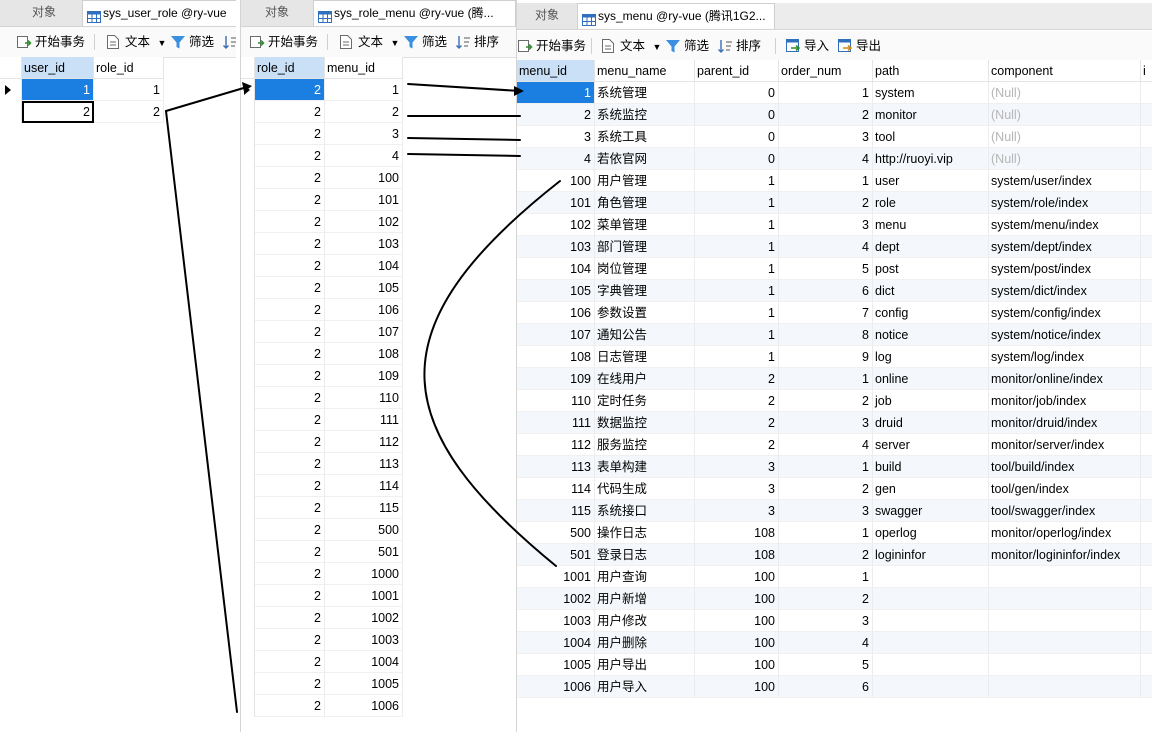  What do you see at coordinates (834, 511) in the screenshot?
I see `table-row: 115 系统接口 3 3 swagger tool/swagger/index` at bounding box center [834, 511].